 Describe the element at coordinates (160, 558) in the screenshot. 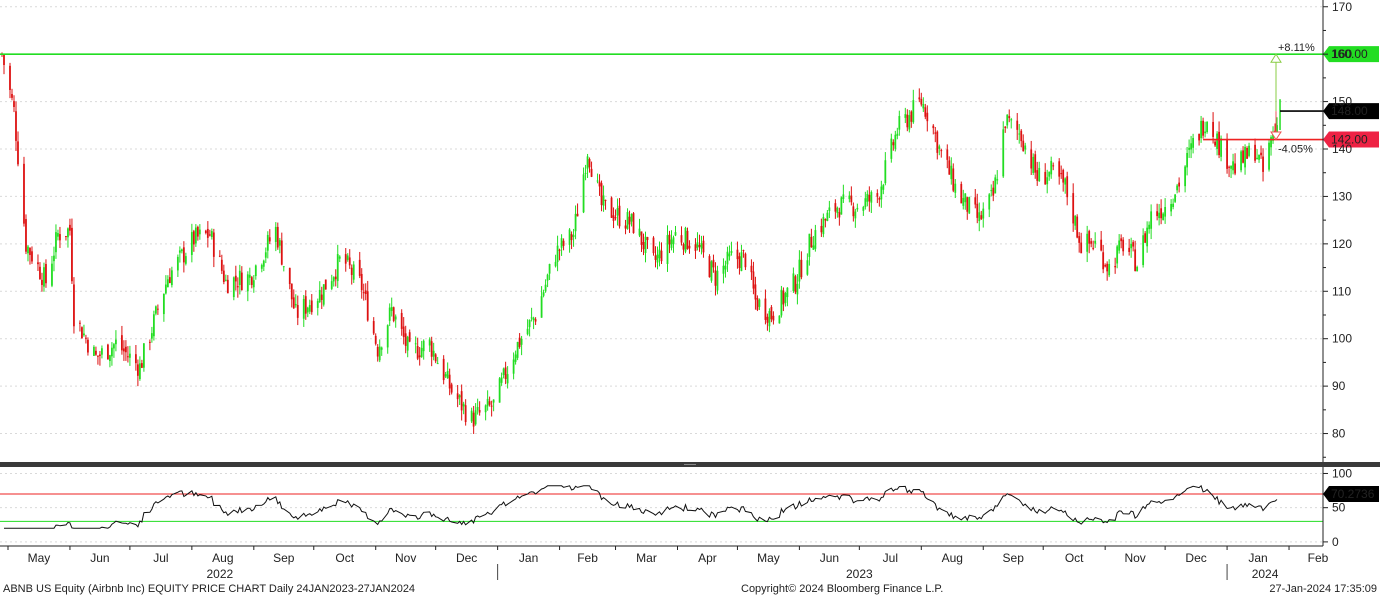

I see `x-month-label: Jul` at that location.